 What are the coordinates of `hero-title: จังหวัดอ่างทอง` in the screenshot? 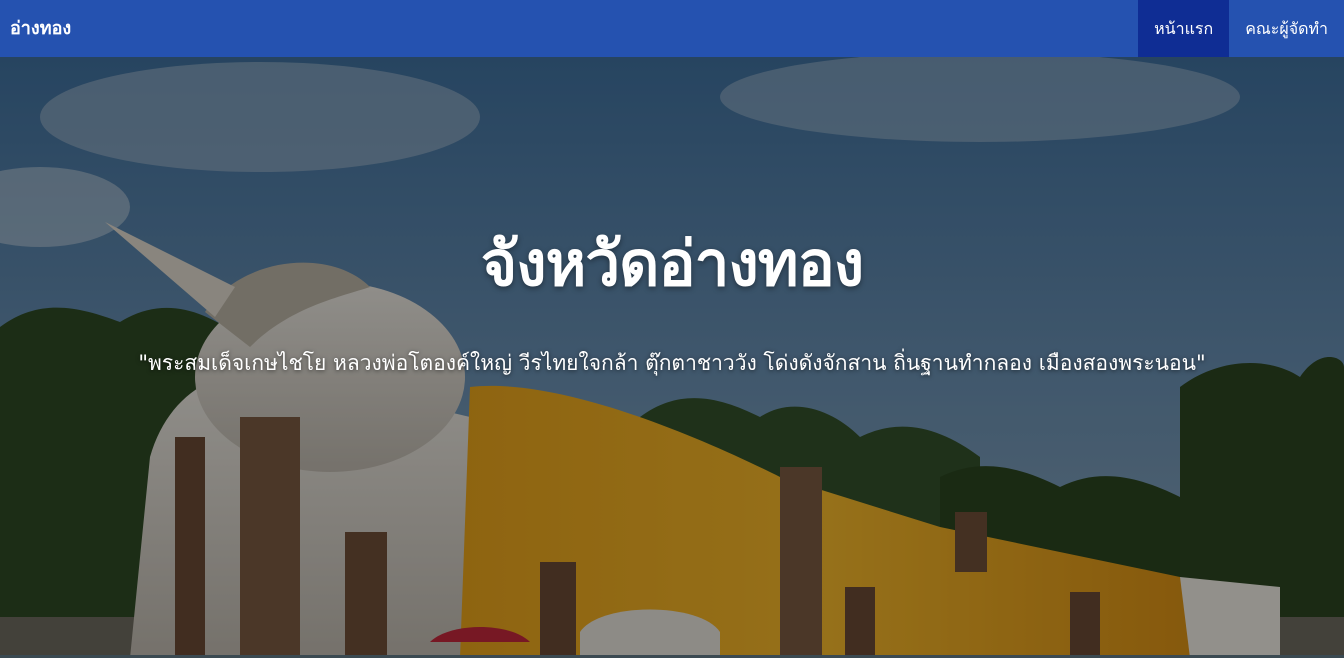 It's located at (672, 263).